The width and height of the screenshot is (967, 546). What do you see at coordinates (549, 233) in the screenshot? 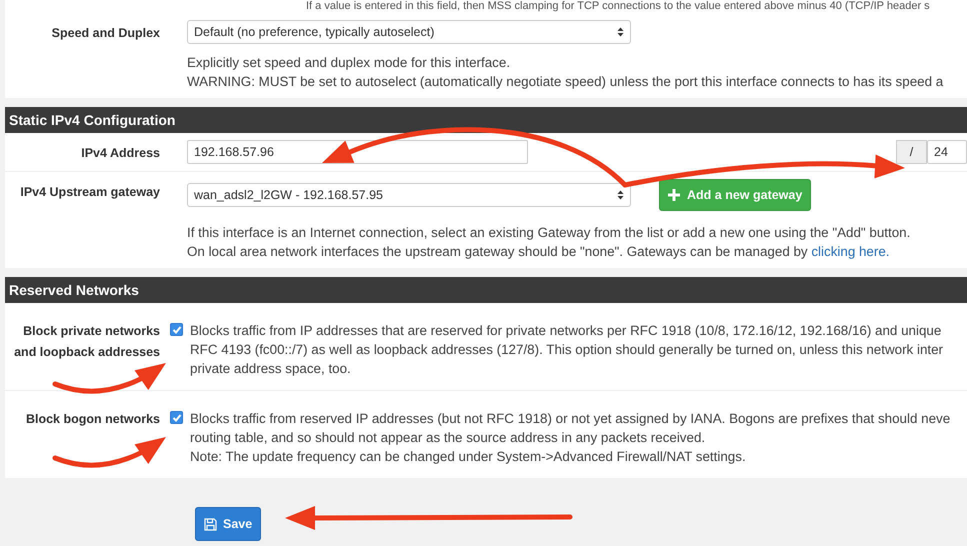
I see `help-text: If this interface is an Internet connection, select an existing Gateway from the list or add a new one using the "Add" button.` at bounding box center [549, 233].